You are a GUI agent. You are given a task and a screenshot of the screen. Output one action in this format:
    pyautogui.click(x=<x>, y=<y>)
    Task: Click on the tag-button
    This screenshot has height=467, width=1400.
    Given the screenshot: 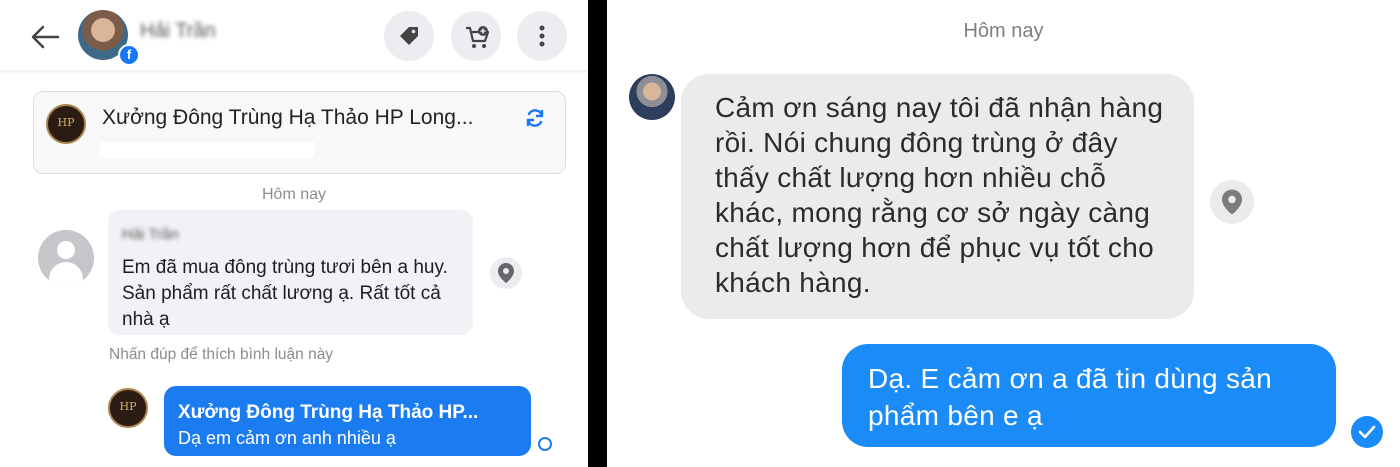 What is the action you would take?
    pyautogui.click(x=409, y=36)
    